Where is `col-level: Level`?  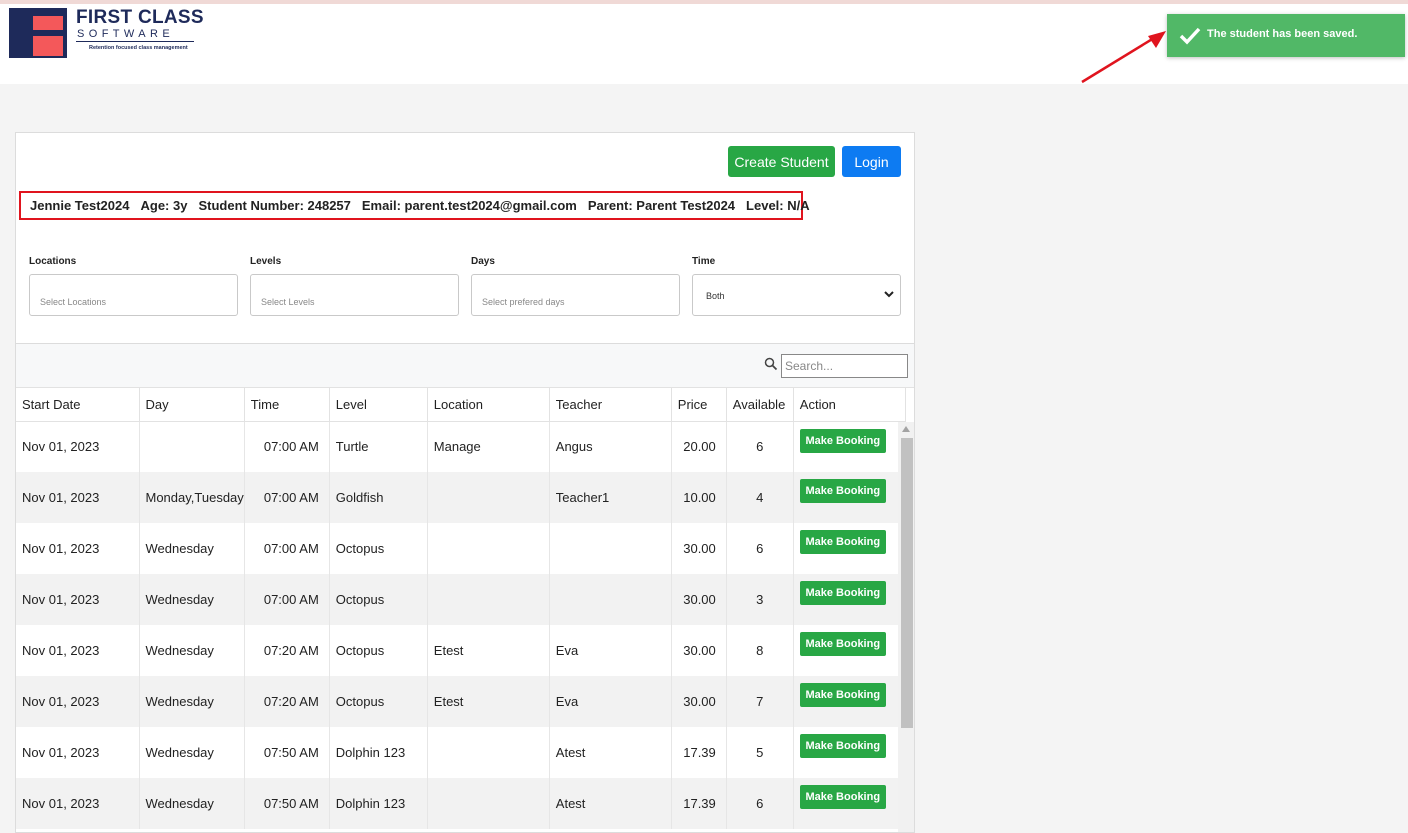
col-level: Level is located at coordinates (378, 405).